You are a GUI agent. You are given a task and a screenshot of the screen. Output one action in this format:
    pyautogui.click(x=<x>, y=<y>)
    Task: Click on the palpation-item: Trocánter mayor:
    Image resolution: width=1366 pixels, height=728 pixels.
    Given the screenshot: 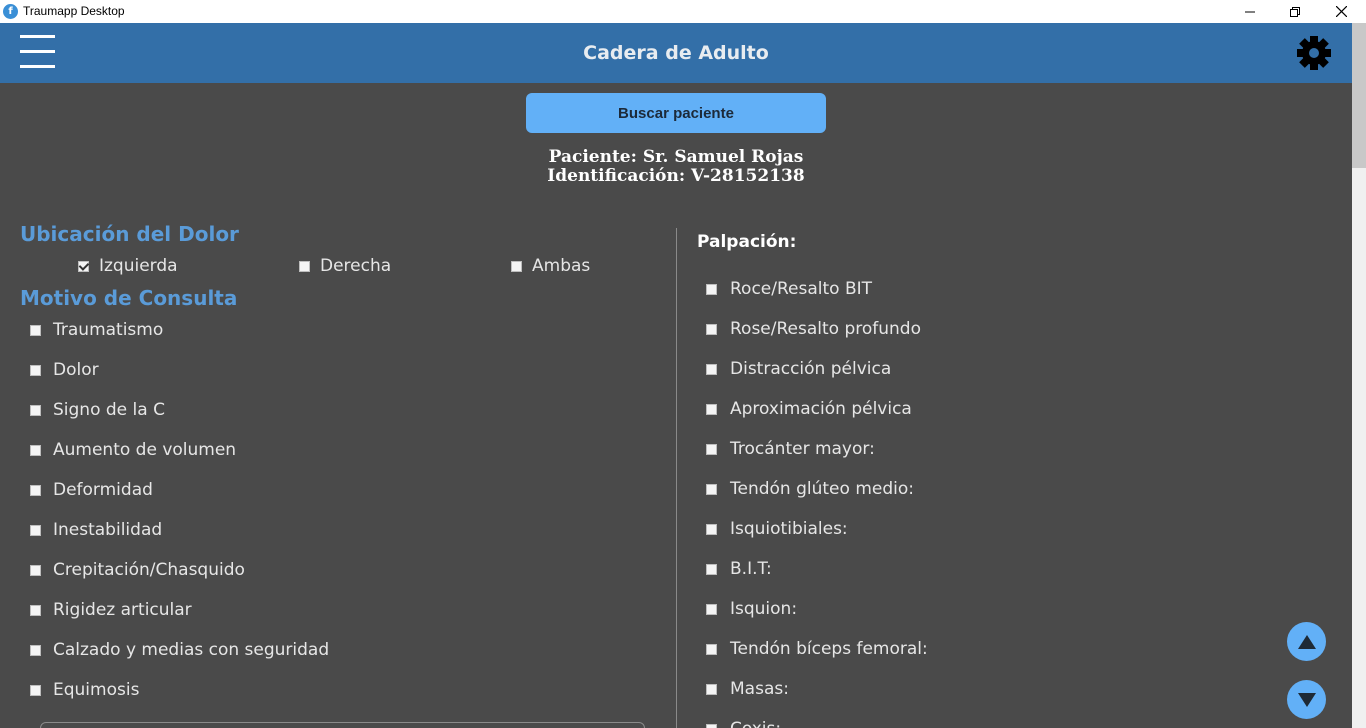 What is the action you would take?
    pyautogui.click(x=790, y=449)
    